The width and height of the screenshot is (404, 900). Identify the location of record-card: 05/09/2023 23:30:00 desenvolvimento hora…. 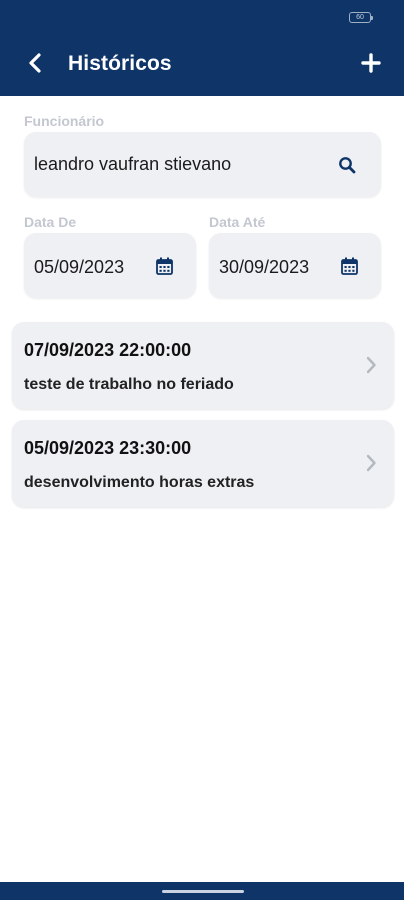
(203, 463).